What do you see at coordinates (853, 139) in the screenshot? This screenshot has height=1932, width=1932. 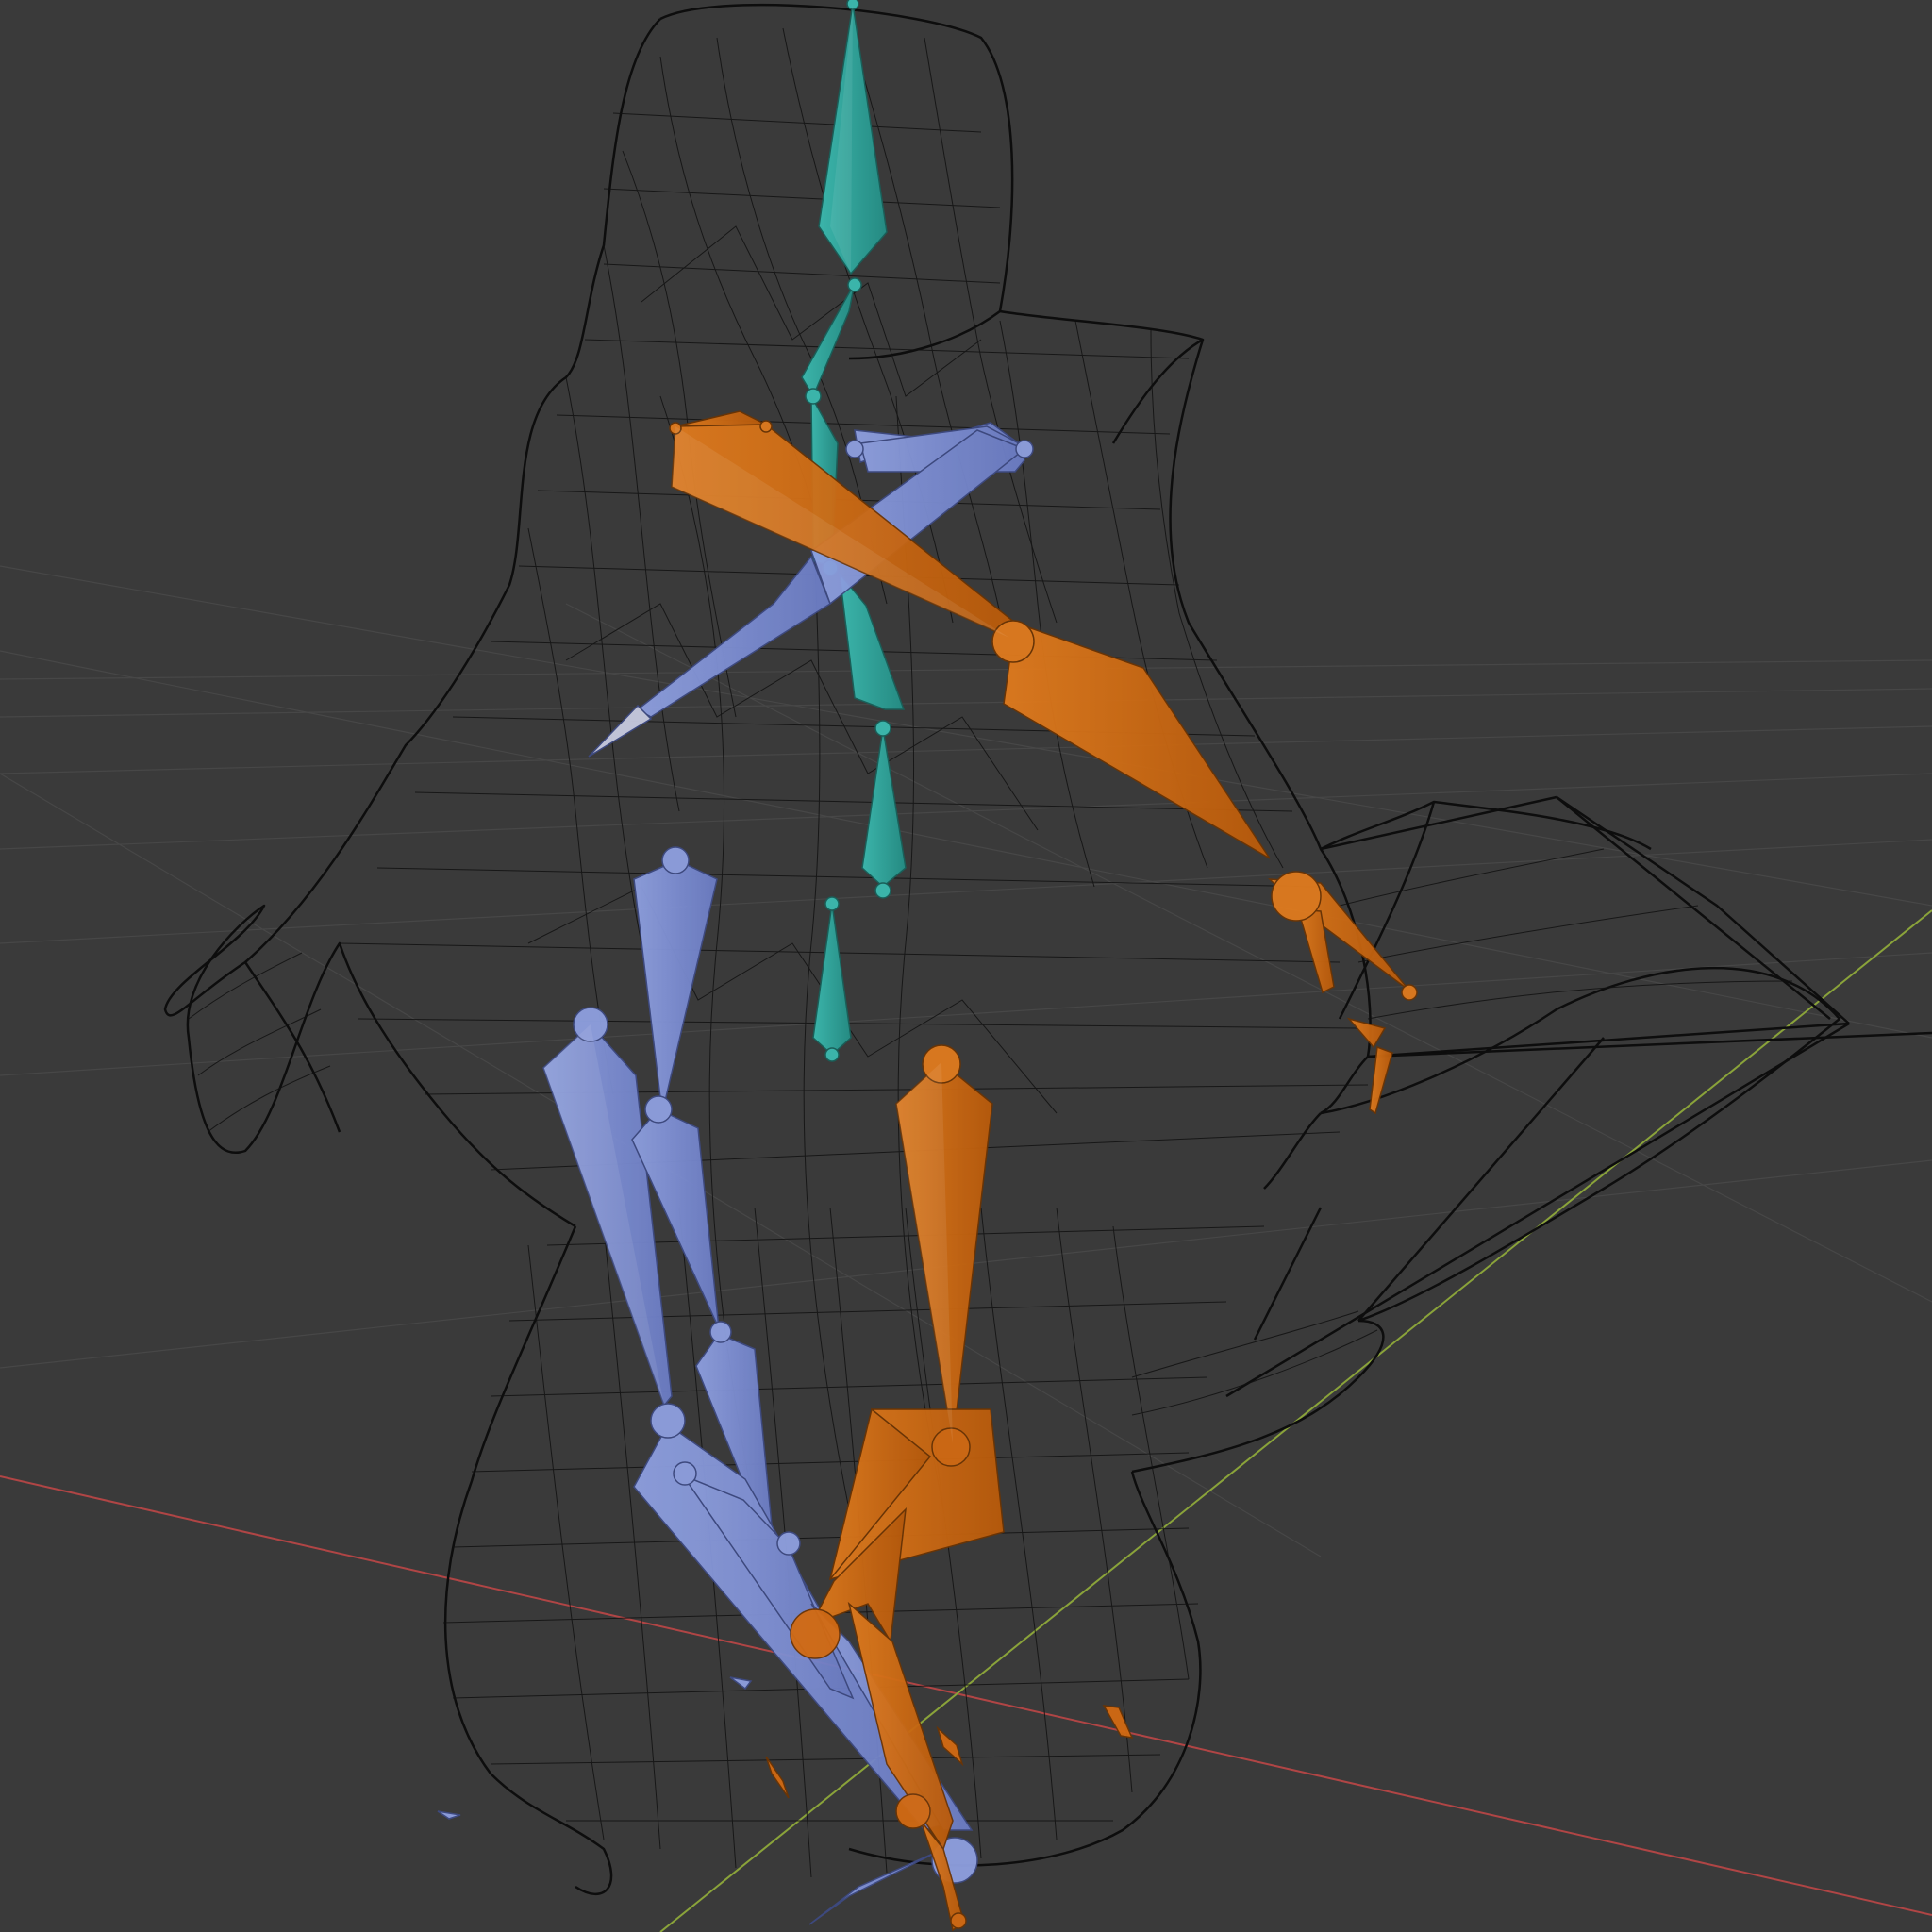 I see `bone-head` at bounding box center [853, 139].